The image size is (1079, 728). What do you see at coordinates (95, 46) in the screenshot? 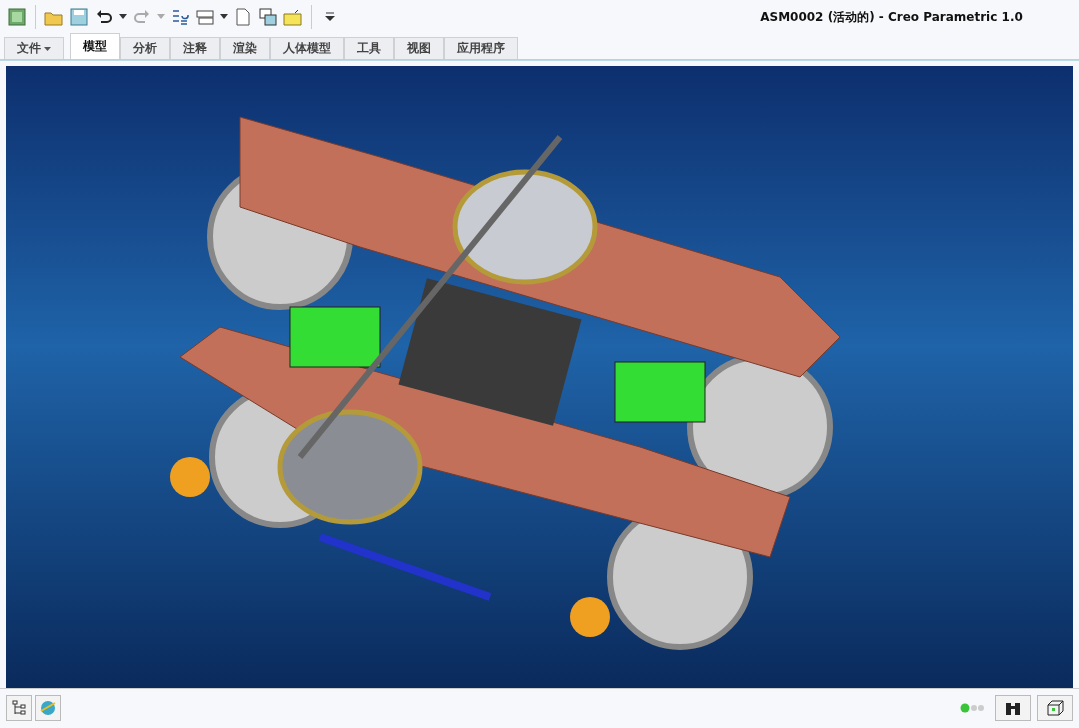
I see `ribbon-tab: 模型` at bounding box center [95, 46].